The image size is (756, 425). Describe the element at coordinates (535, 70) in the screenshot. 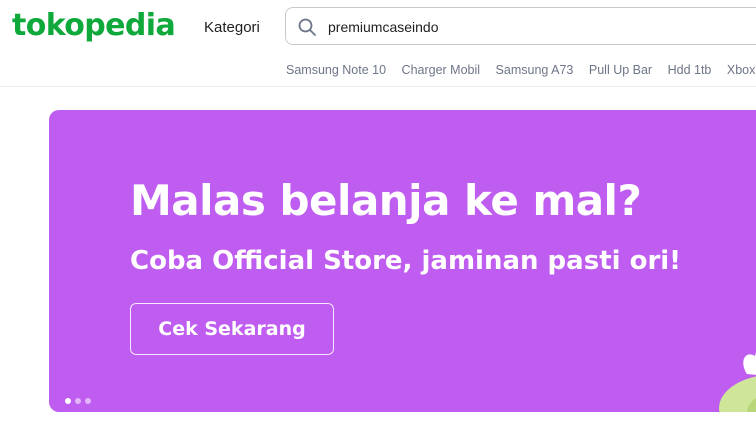

I see `suggestion-link: Samsung A73` at that location.